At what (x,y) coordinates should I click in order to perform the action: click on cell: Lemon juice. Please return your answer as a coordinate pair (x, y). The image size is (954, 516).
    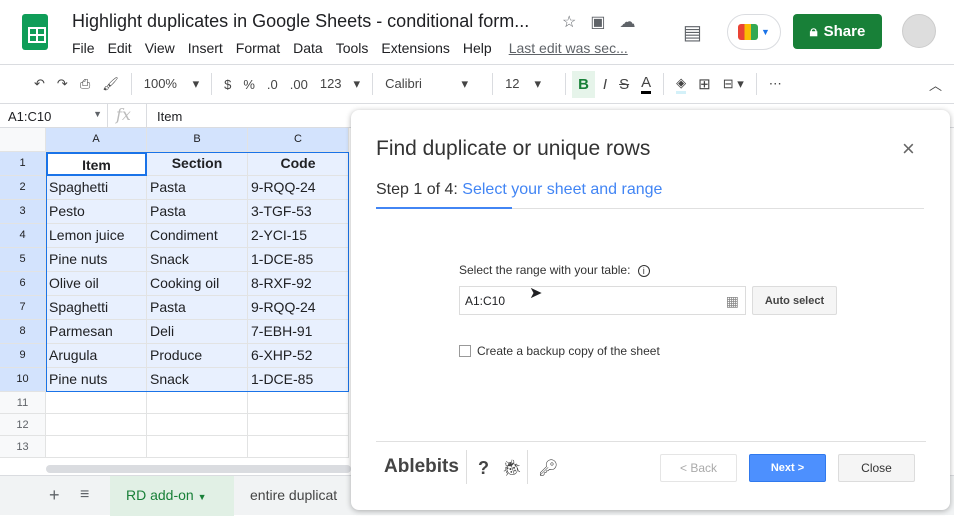
    Looking at the image, I should click on (96, 236).